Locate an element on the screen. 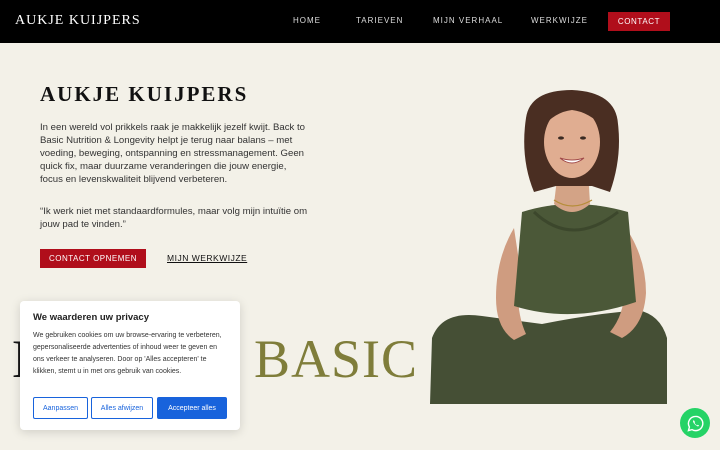  mijn-werkwijze-link: MIJN WERKWIJZE is located at coordinates (207, 258).